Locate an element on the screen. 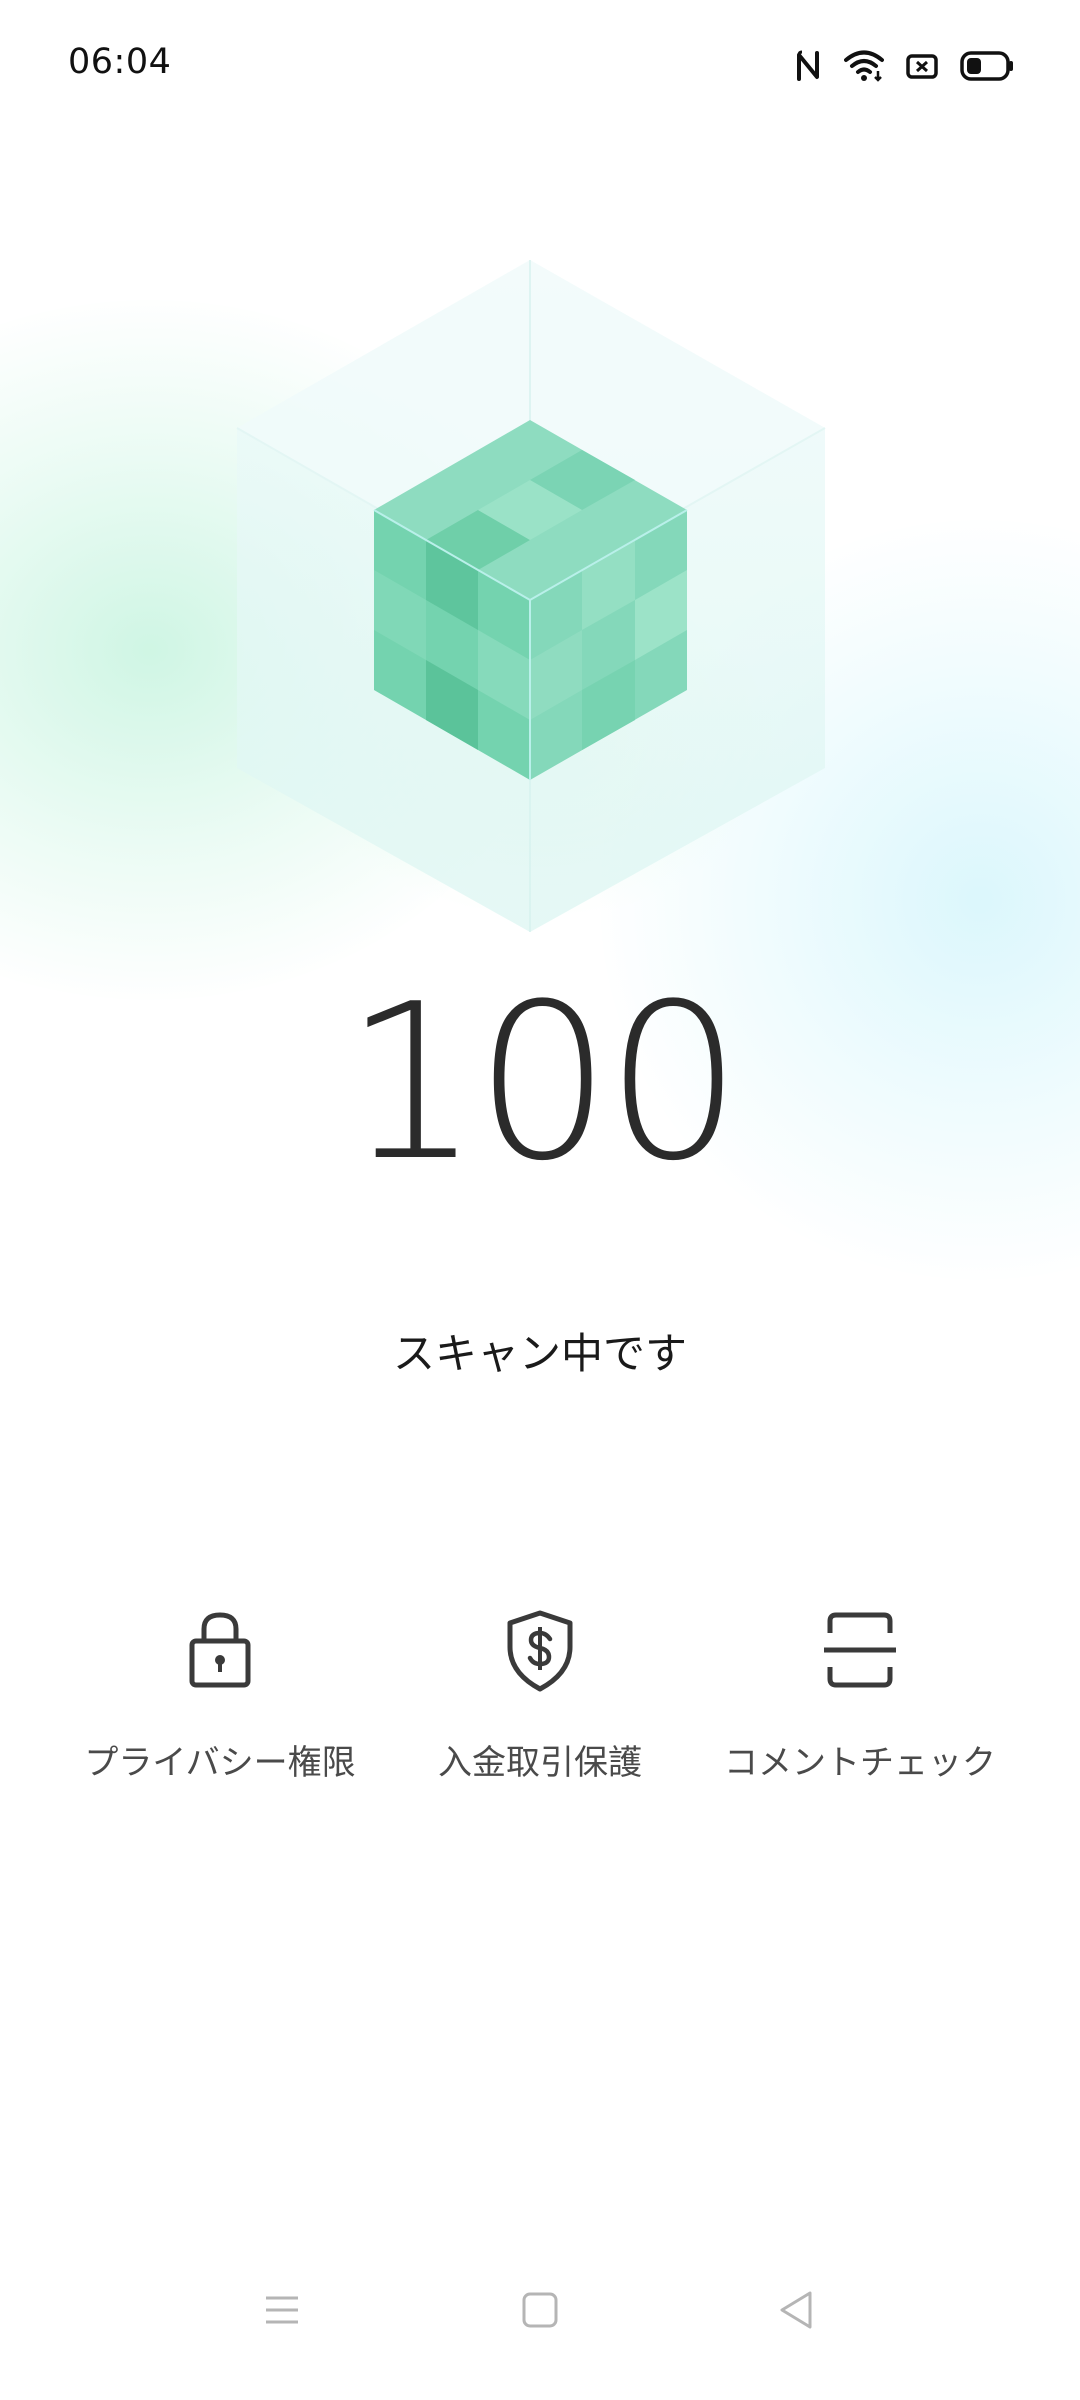 Image resolution: width=1080 pixels, height=2400 pixels. recent-apps-button is located at coordinates (282, 2310).